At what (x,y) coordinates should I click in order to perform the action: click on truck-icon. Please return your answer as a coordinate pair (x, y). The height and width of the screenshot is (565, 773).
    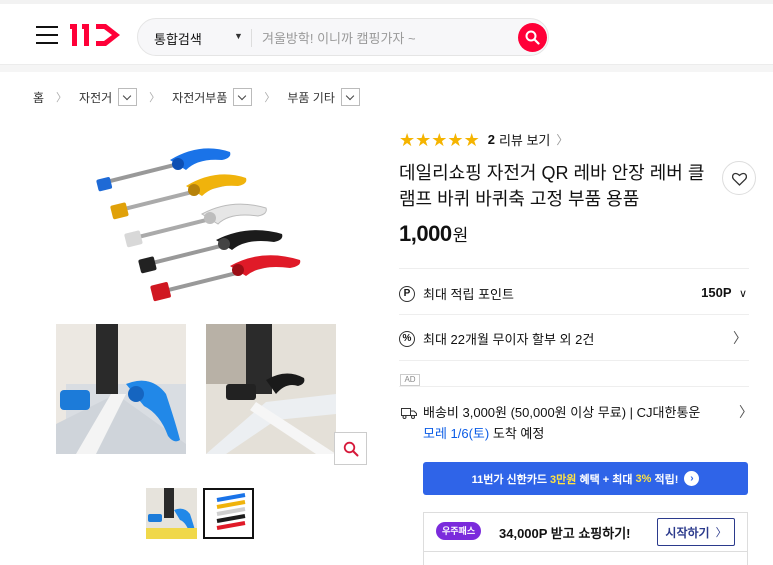
    Looking at the image, I should click on (409, 413).